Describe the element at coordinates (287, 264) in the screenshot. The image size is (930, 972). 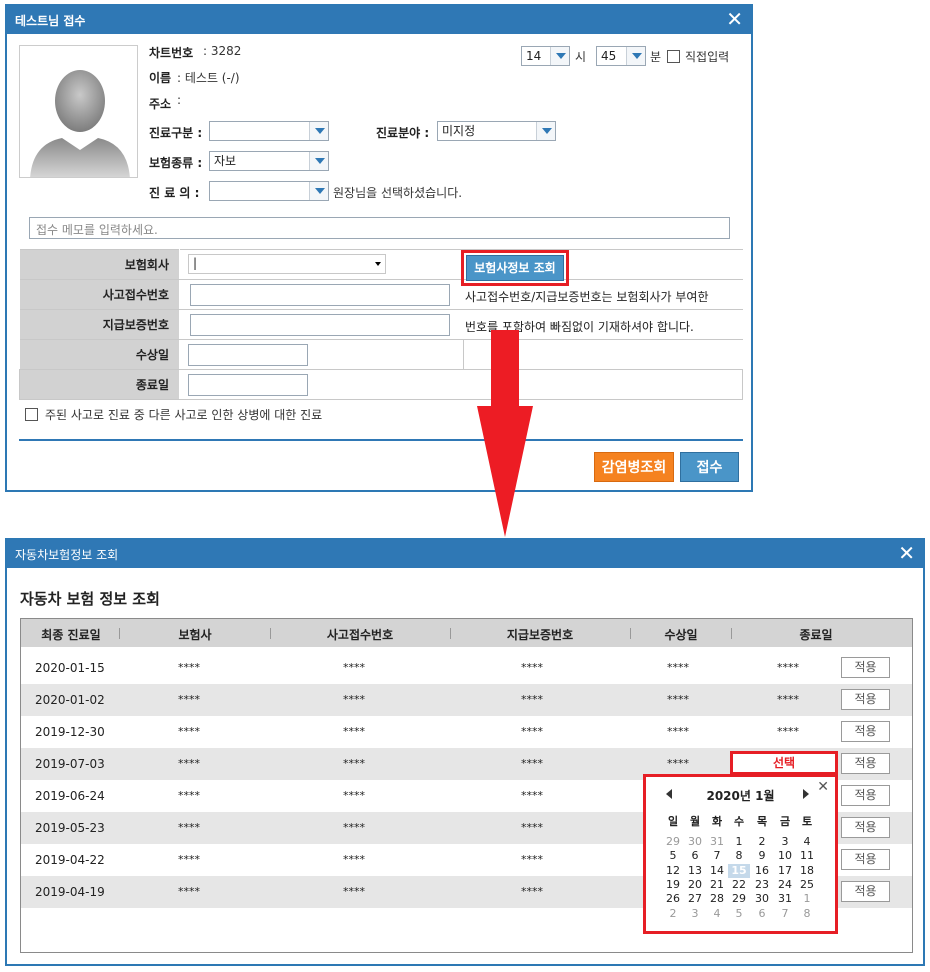
I see `insurer-select: |` at that location.